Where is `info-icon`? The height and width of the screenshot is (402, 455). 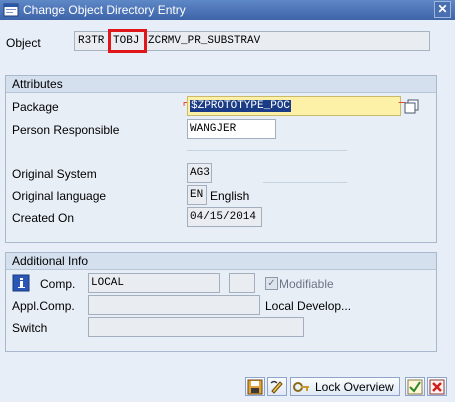
info-icon is located at coordinates (21, 283).